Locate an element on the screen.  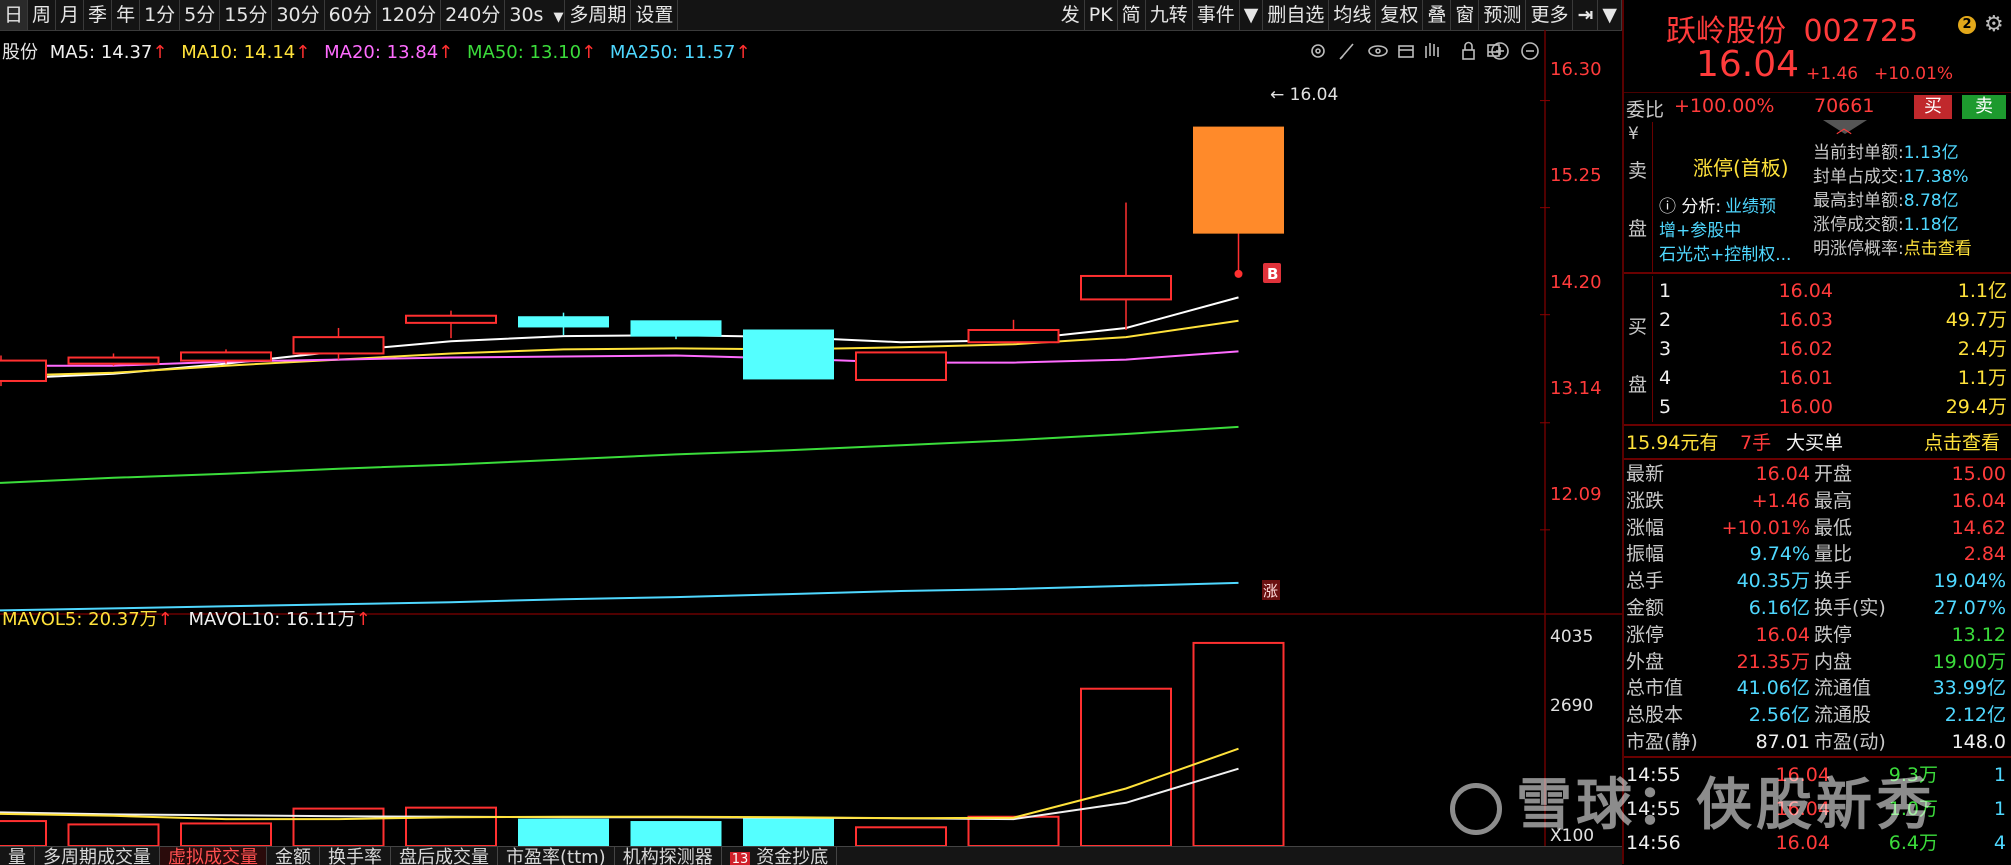
stat-row: 涨停 16.04 跌停 13.12 is located at coordinates (1817, 635).